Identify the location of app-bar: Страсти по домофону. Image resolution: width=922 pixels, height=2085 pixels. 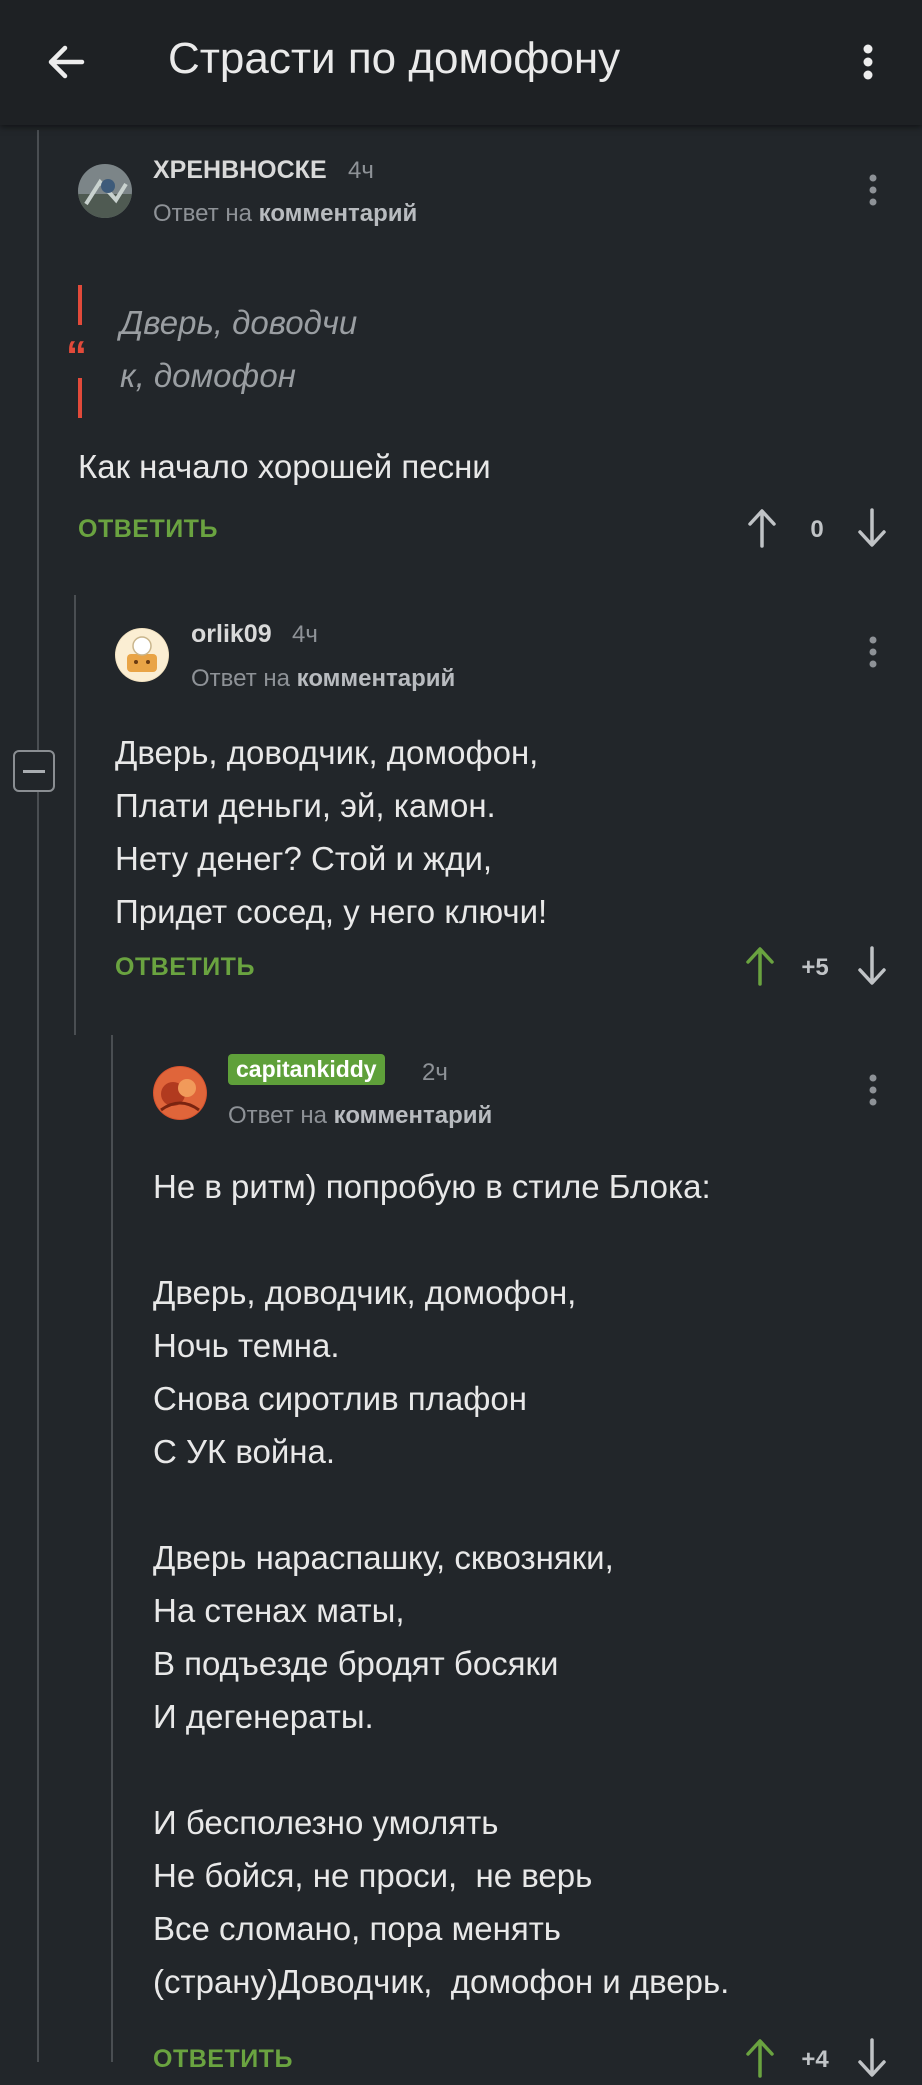
(461, 62).